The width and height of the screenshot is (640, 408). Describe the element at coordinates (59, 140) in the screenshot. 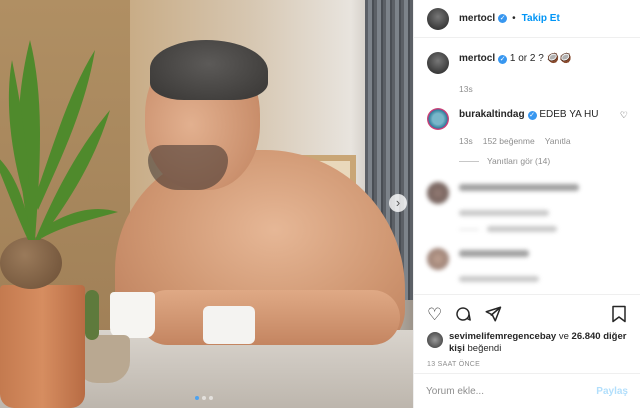

I see `plant-leaves` at that location.